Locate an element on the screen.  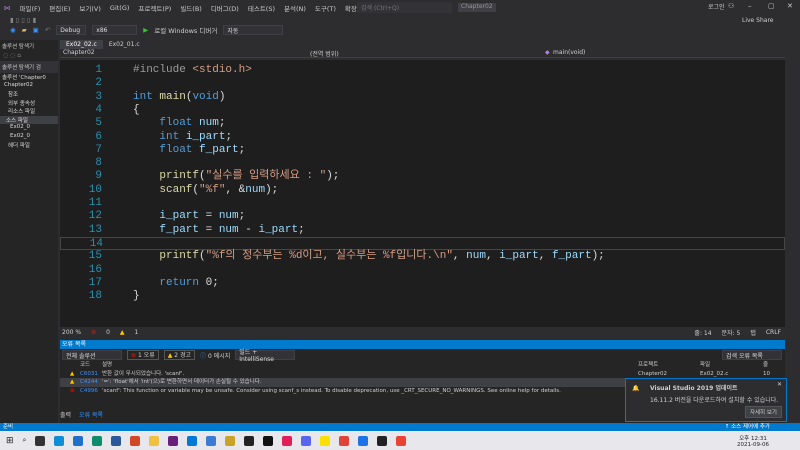
menu-item: 빌드(B) is located at coordinates (191, 8).